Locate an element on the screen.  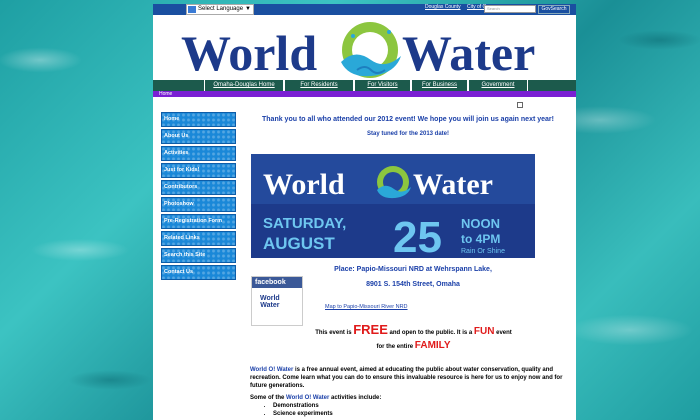
nav-omaha-douglas-home: Omaha-Douglas Home is located at coordinates (244, 85).